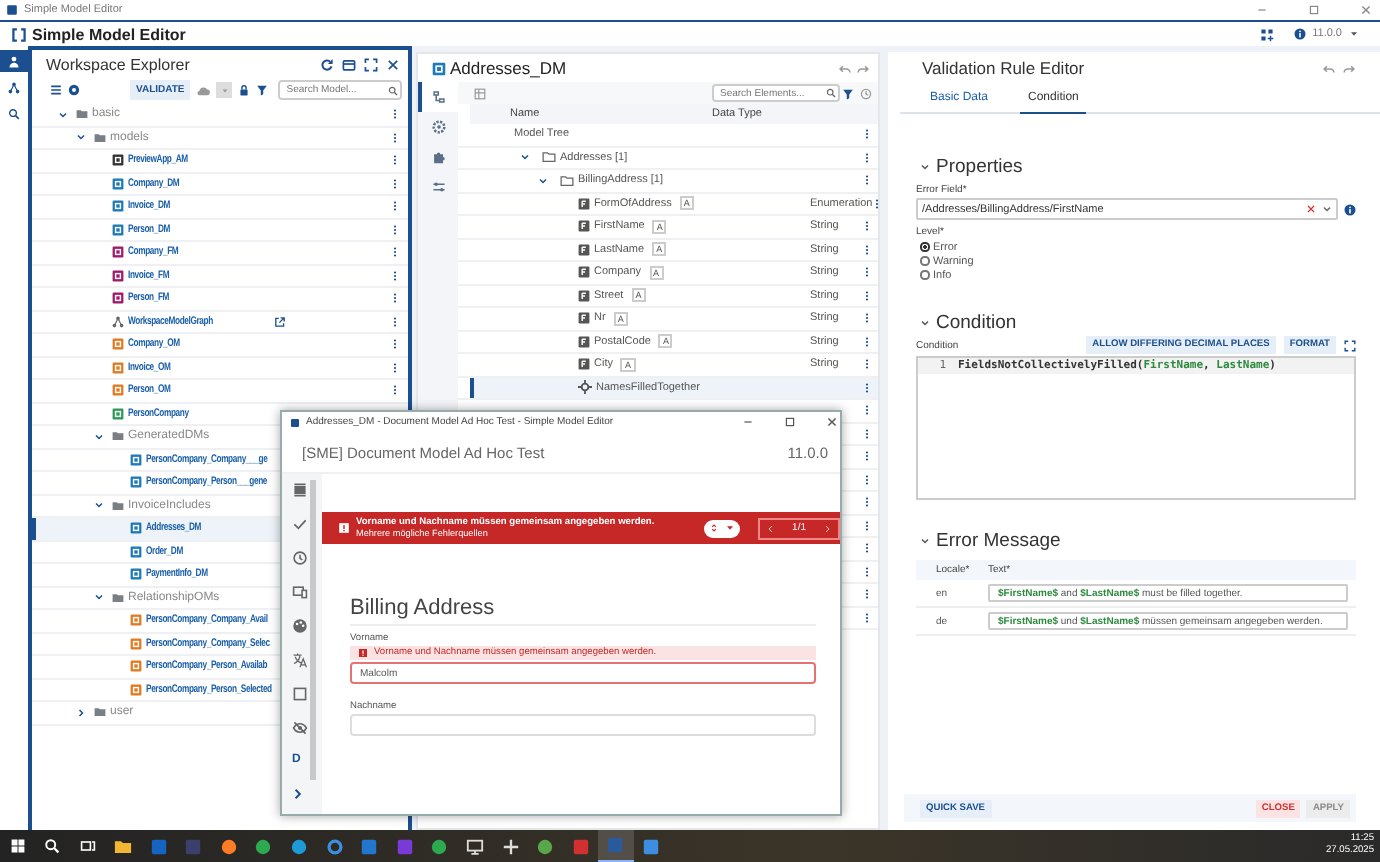 The image size is (1380, 862). What do you see at coordinates (438, 97) in the screenshot?
I see `structure-tab` at bounding box center [438, 97].